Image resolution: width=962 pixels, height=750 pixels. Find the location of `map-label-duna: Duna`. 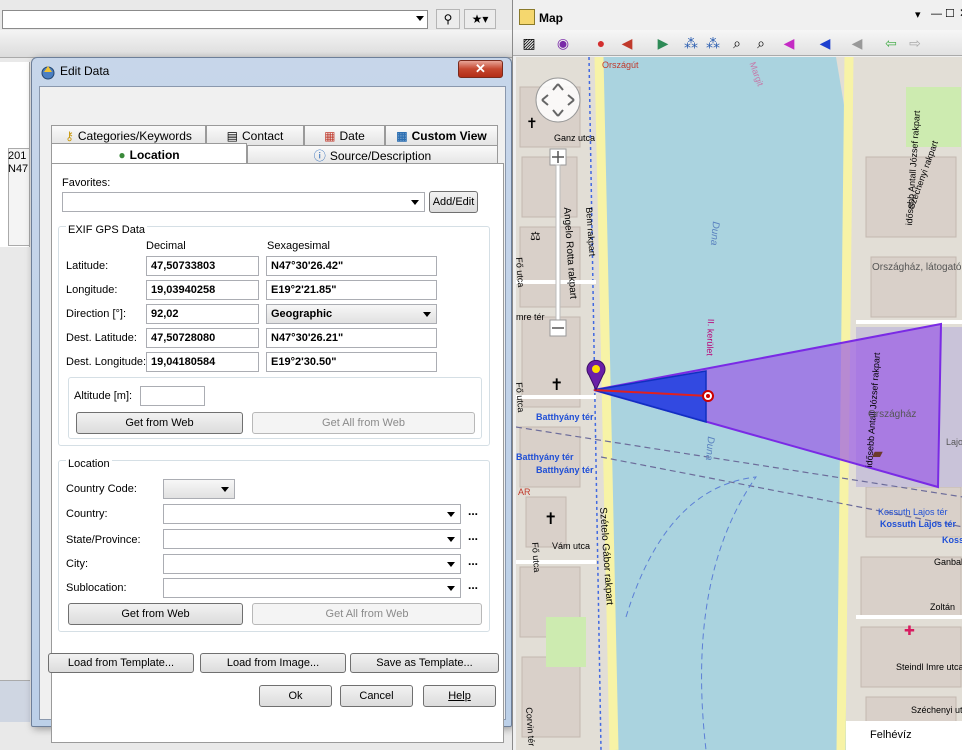

map-label-duna: Duna is located at coordinates (714, 233).